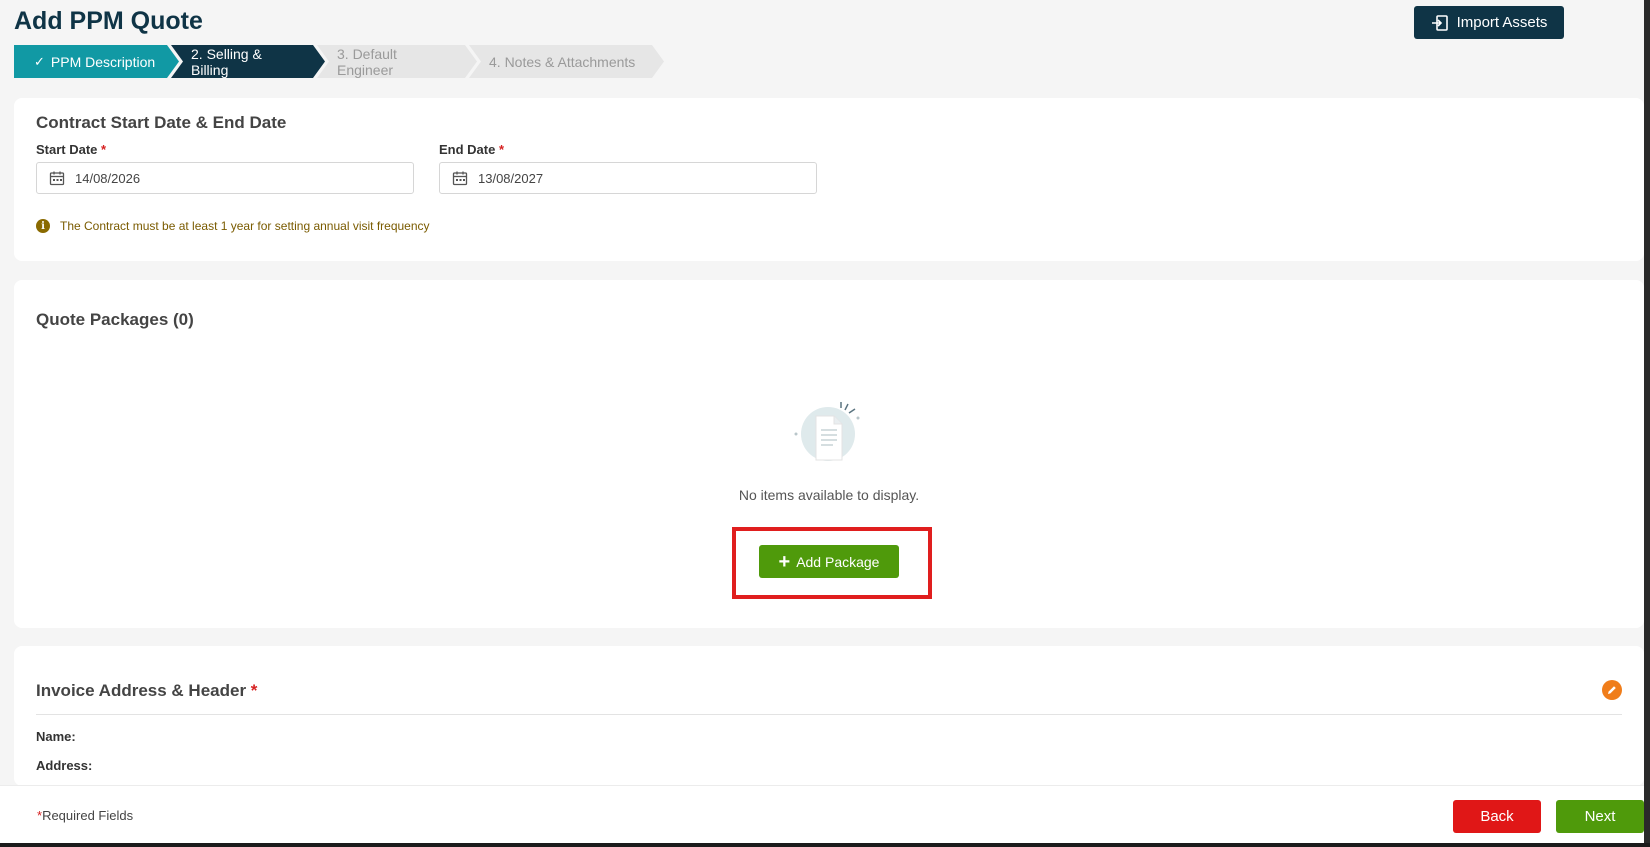 This screenshot has height=847, width=1650. I want to click on invoice-divider, so click(829, 714).